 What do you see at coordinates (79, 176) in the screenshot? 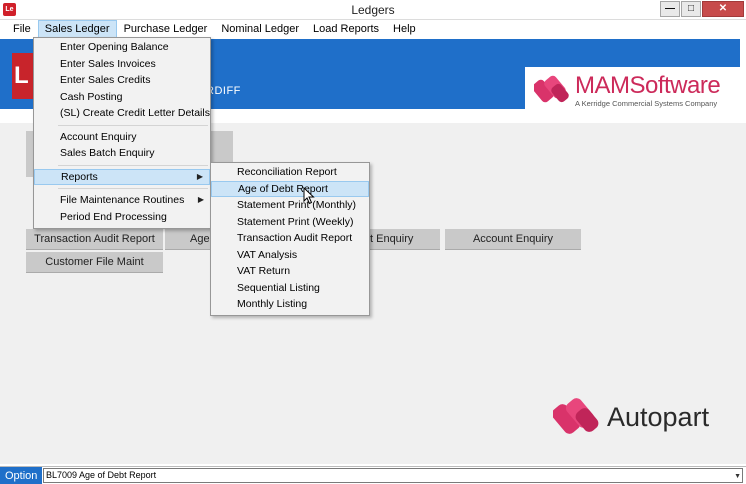
I see `menu-item-reports-label: Reports` at bounding box center [79, 176].